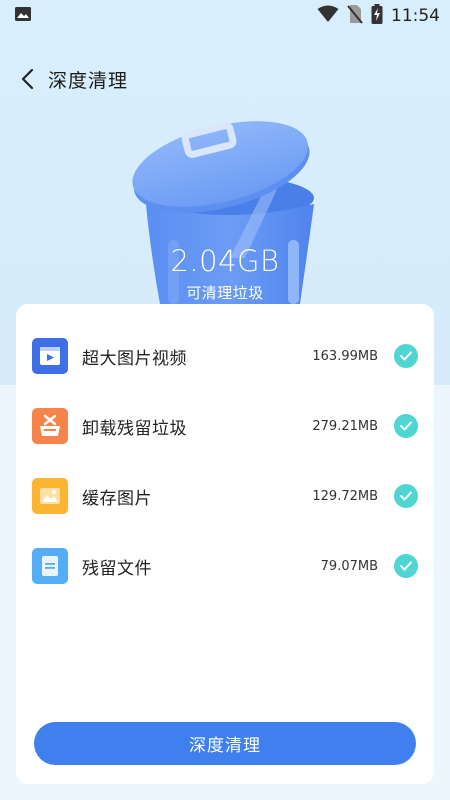 This screenshot has width=450, height=800. I want to click on gallery-notification-icon, so click(23, 16).